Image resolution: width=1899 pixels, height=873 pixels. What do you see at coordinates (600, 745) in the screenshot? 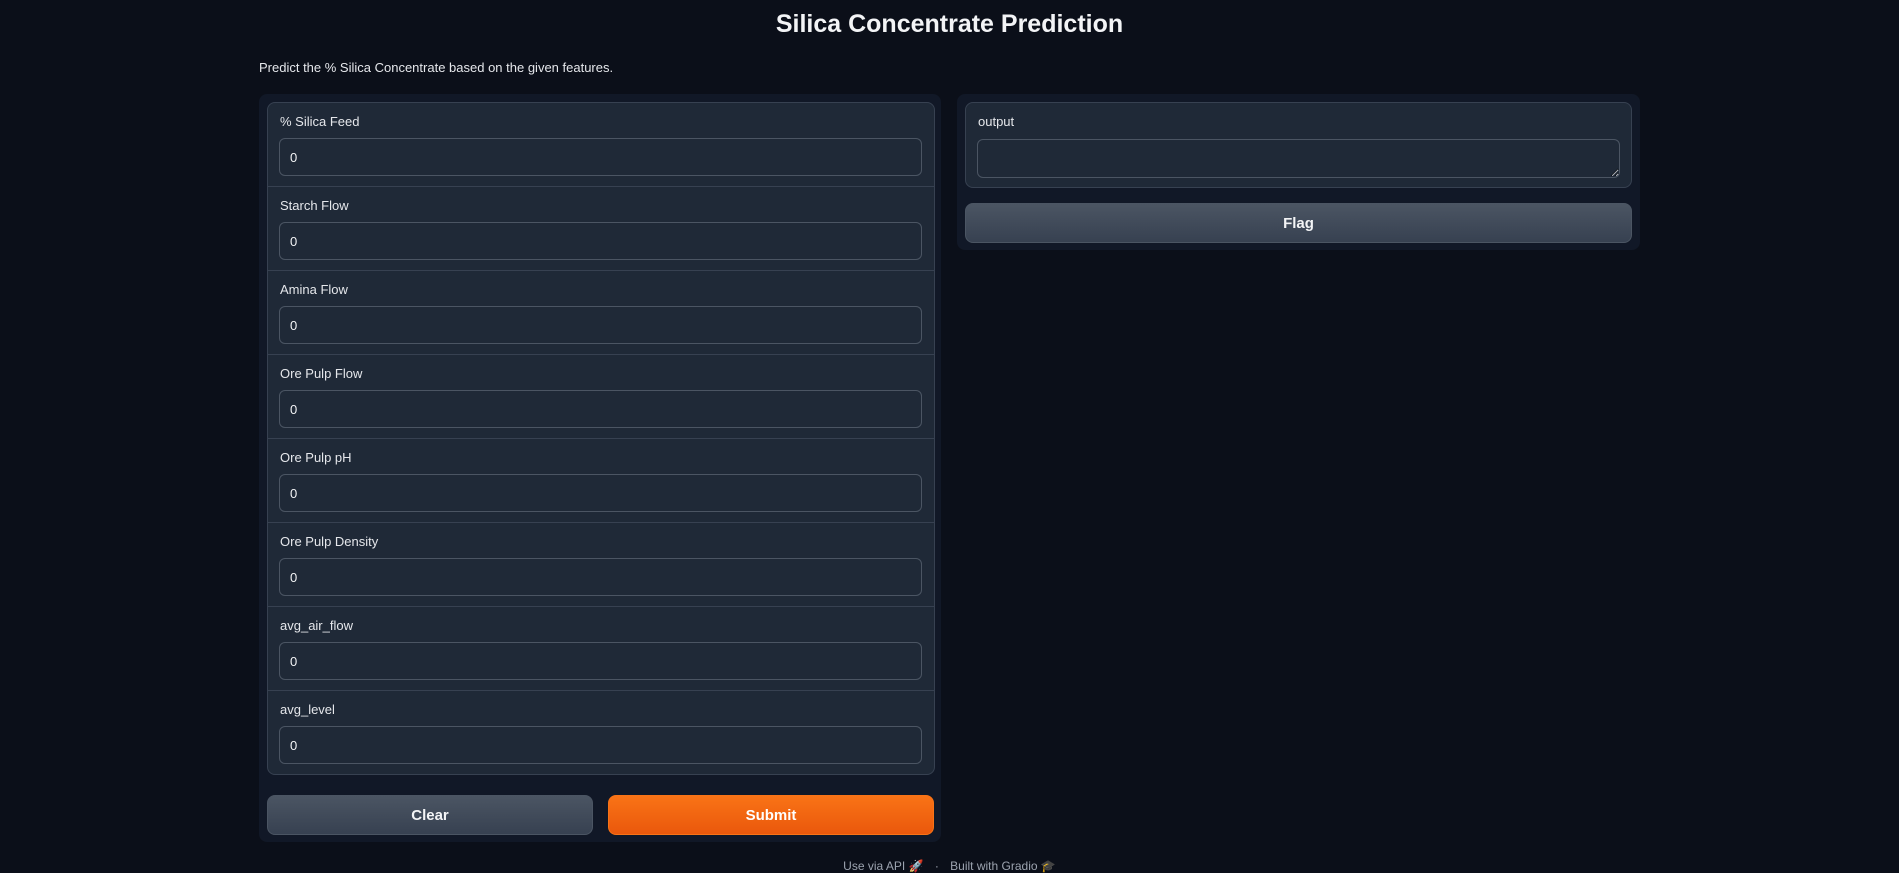
I see `avg-level-input` at bounding box center [600, 745].